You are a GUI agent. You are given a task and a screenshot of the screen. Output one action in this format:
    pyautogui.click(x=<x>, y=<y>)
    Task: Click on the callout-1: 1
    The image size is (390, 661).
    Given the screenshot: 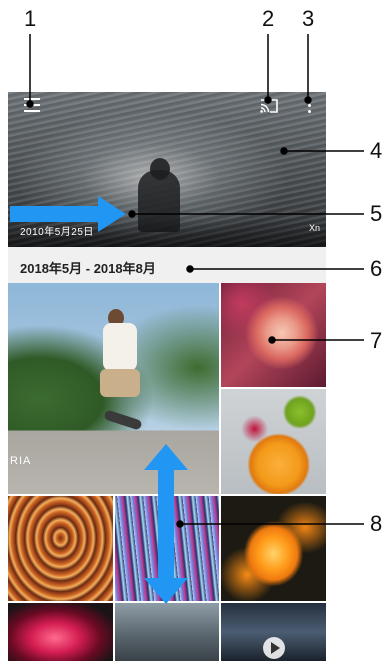 What is the action you would take?
    pyautogui.click(x=30, y=18)
    